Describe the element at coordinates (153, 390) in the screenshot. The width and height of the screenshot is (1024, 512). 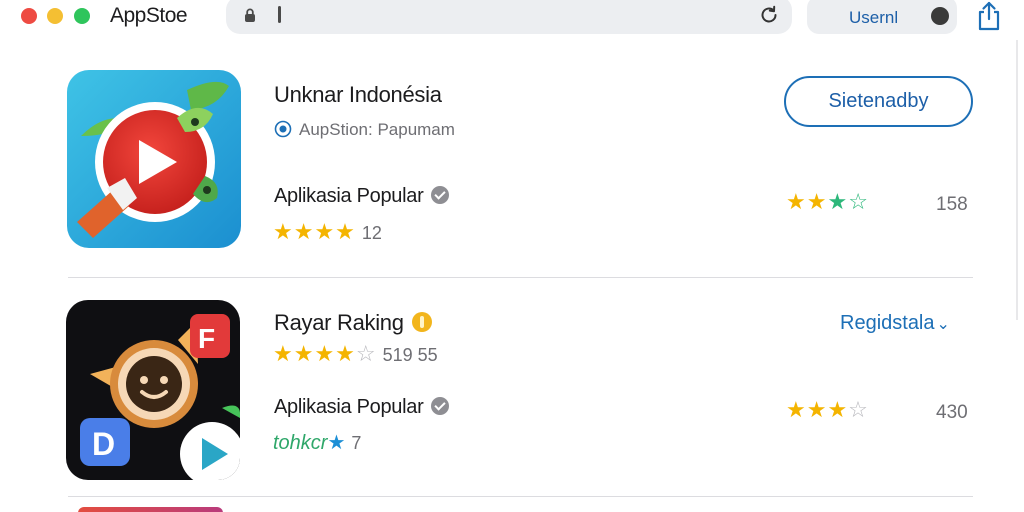
I see `game-mascot-icon: F D` at that location.